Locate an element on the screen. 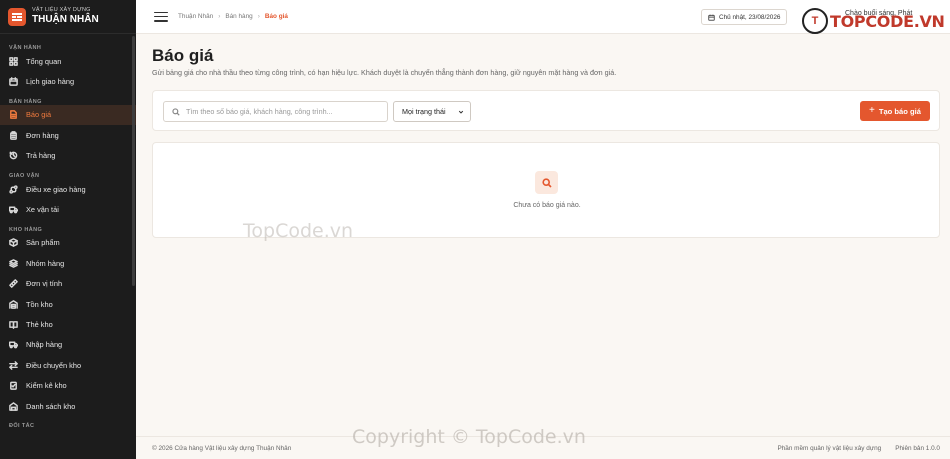 The width and height of the screenshot is (950, 459). status-filter-value: Mọi trạng thái is located at coordinates (424, 111).